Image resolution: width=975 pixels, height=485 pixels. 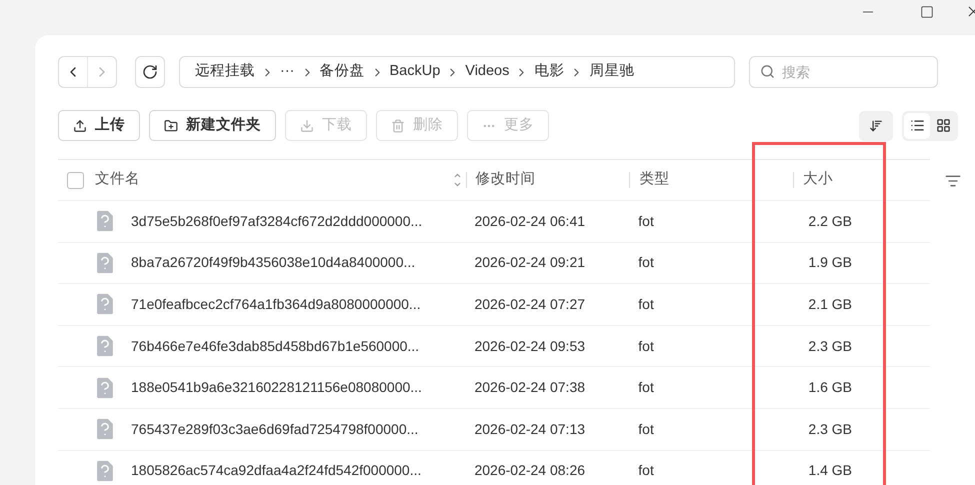 What do you see at coordinates (530, 428) in the screenshot?
I see `modified-time: 2026-02-24 07:13` at bounding box center [530, 428].